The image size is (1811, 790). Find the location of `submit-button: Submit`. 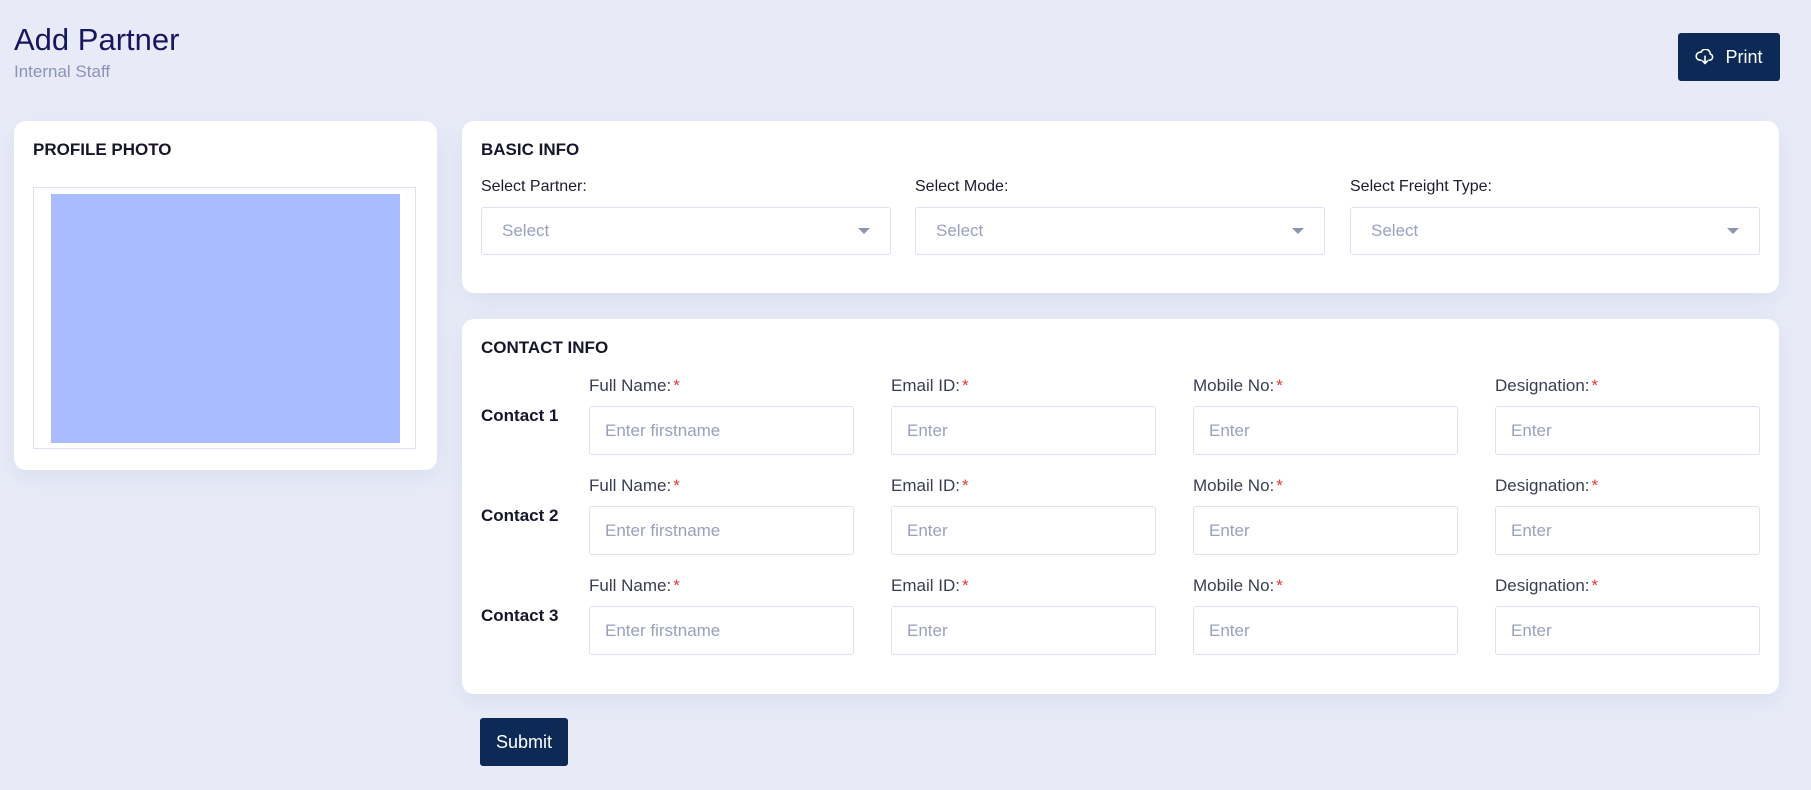

submit-button: Submit is located at coordinates (524, 742).